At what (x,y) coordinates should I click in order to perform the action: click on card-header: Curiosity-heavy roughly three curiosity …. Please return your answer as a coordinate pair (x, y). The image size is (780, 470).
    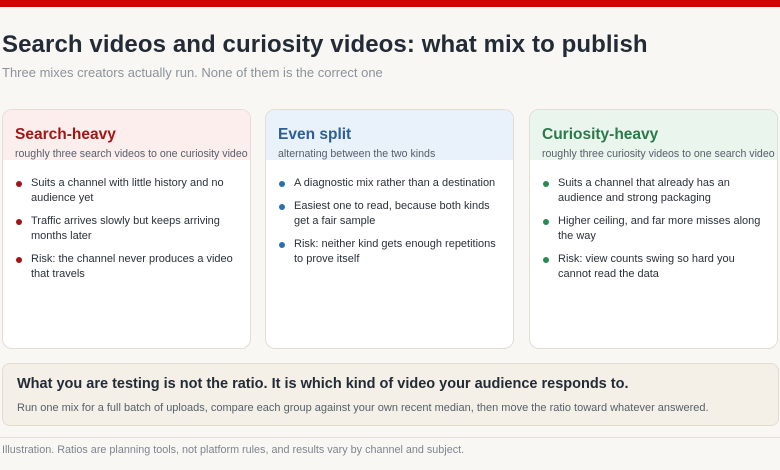
    Looking at the image, I should click on (653, 135).